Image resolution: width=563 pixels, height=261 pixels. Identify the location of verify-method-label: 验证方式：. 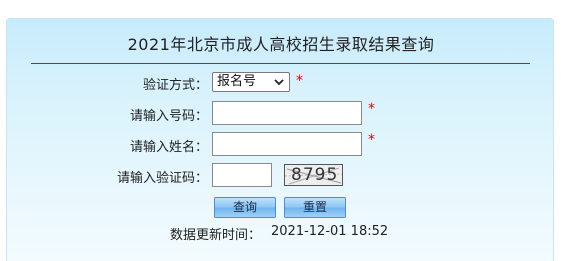
(175, 85).